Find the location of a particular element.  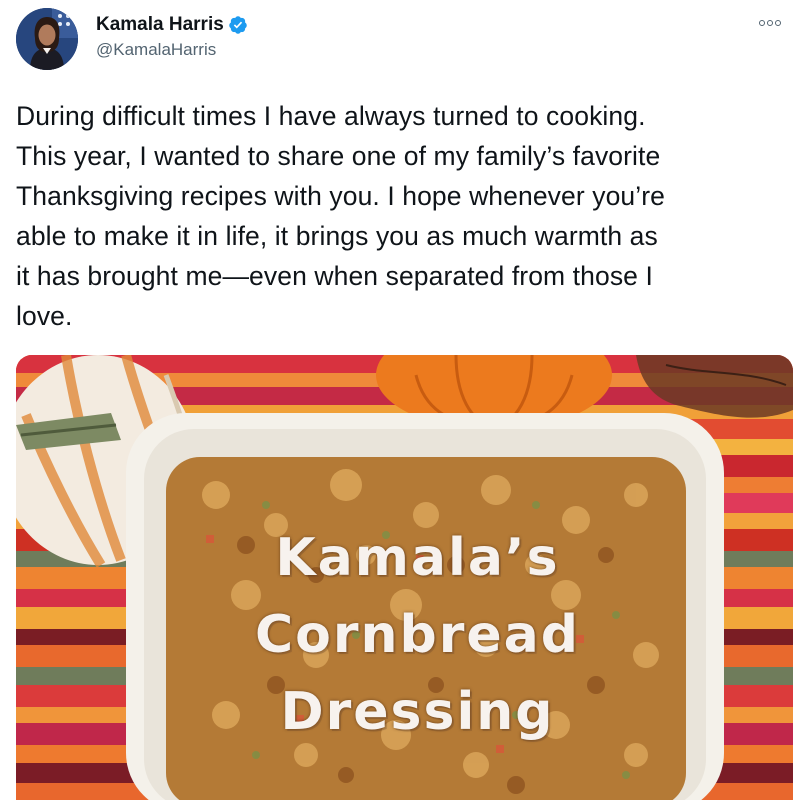

overlay-line-3: Dressing is located at coordinates (417, 712).